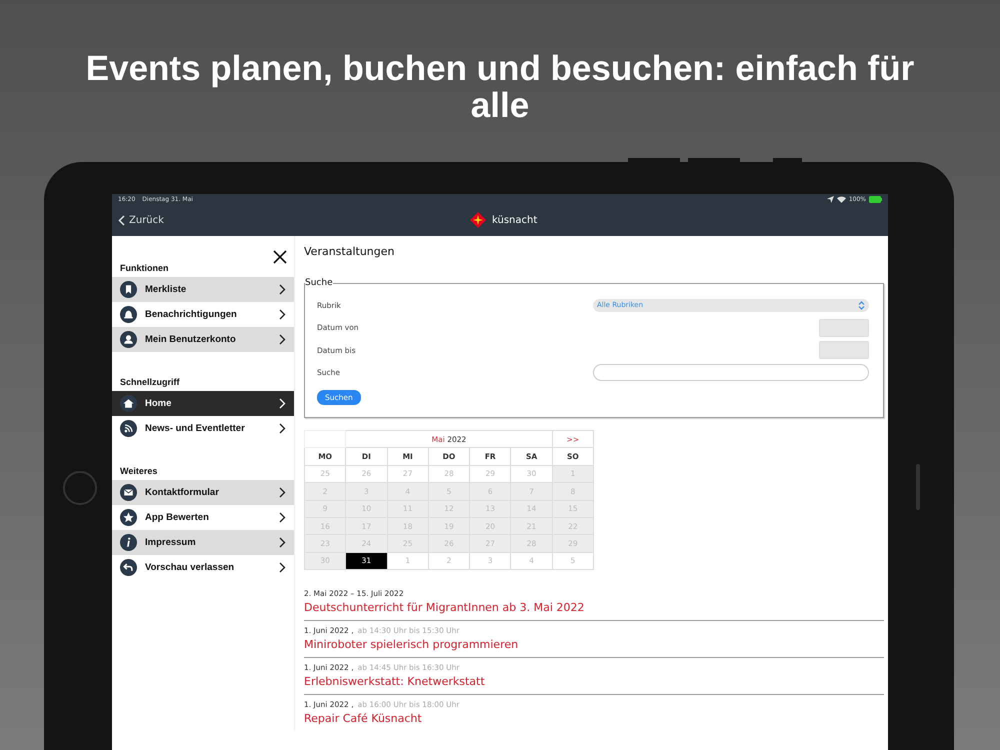  I want to click on info-icon, so click(128, 542).